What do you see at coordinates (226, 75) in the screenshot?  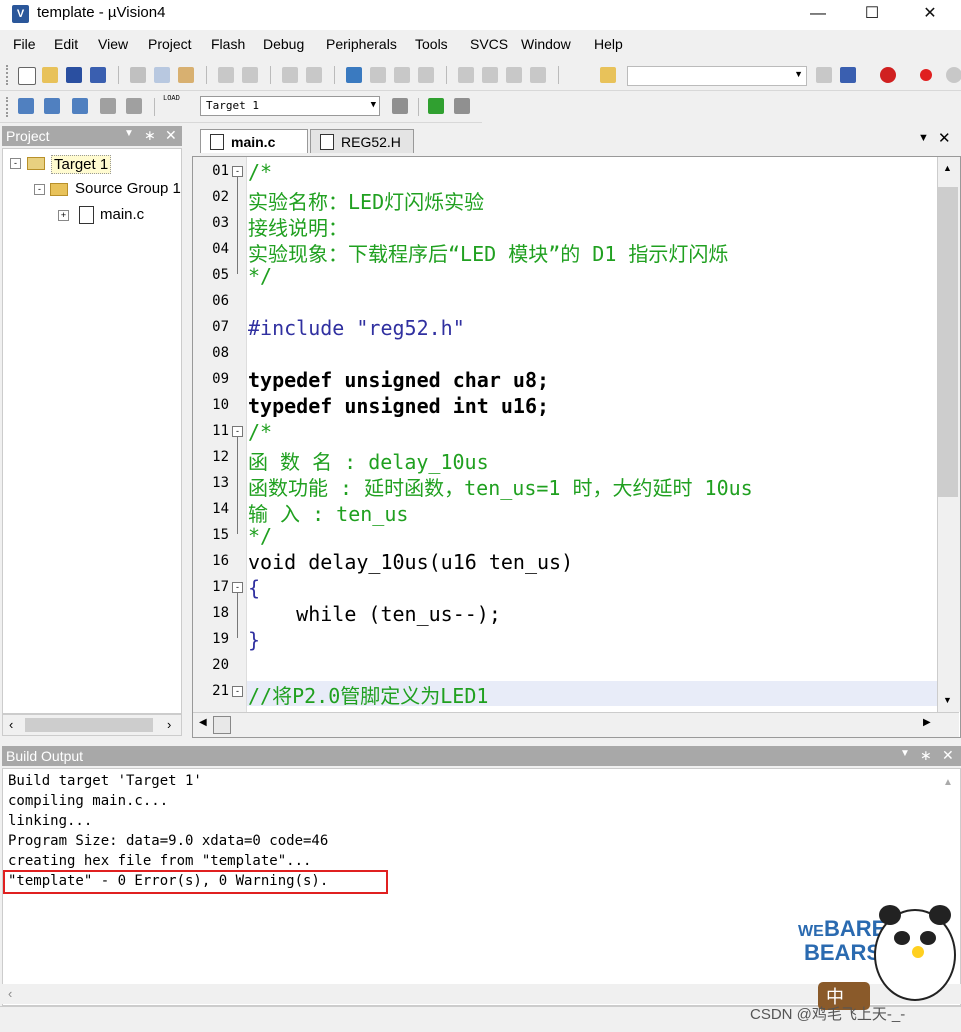 I see `undo-icon` at bounding box center [226, 75].